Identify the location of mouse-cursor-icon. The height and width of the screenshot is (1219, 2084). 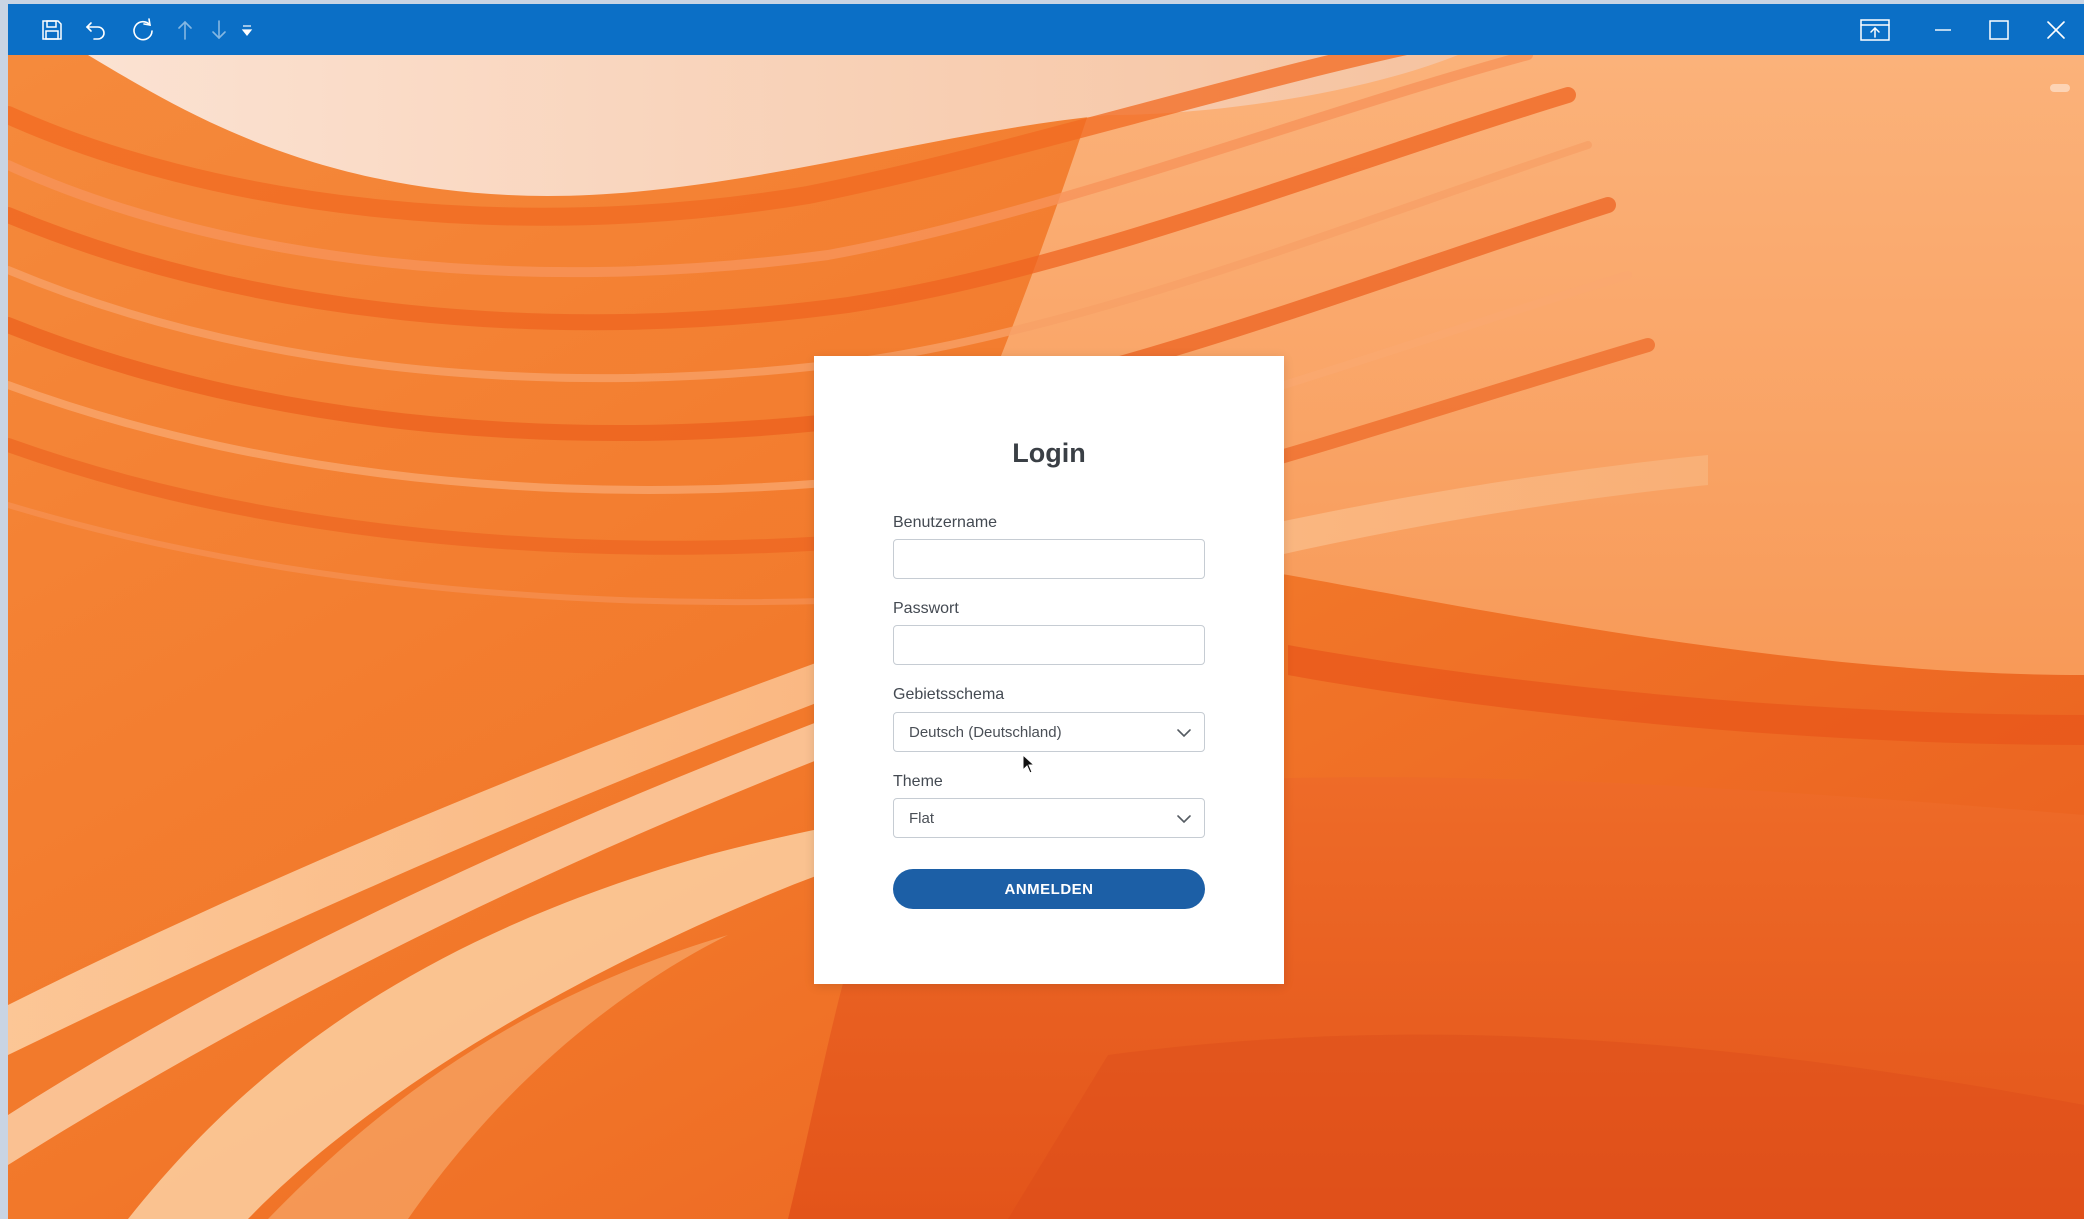
(1029, 766).